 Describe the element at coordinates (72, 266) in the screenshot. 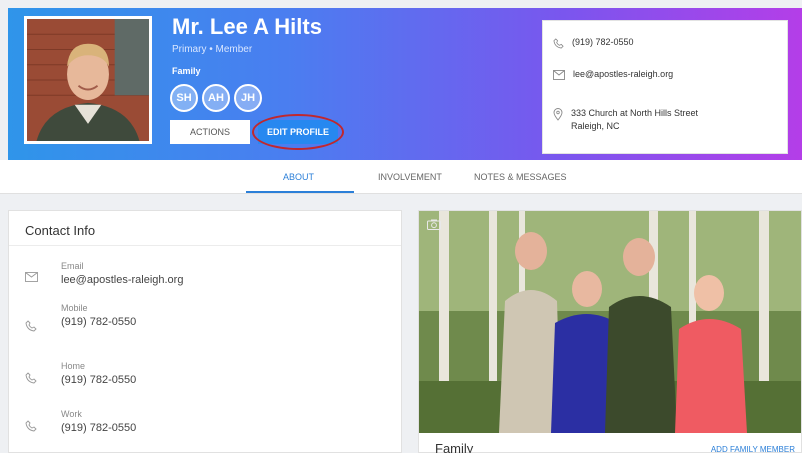

I see `contact-label: Email` at that location.